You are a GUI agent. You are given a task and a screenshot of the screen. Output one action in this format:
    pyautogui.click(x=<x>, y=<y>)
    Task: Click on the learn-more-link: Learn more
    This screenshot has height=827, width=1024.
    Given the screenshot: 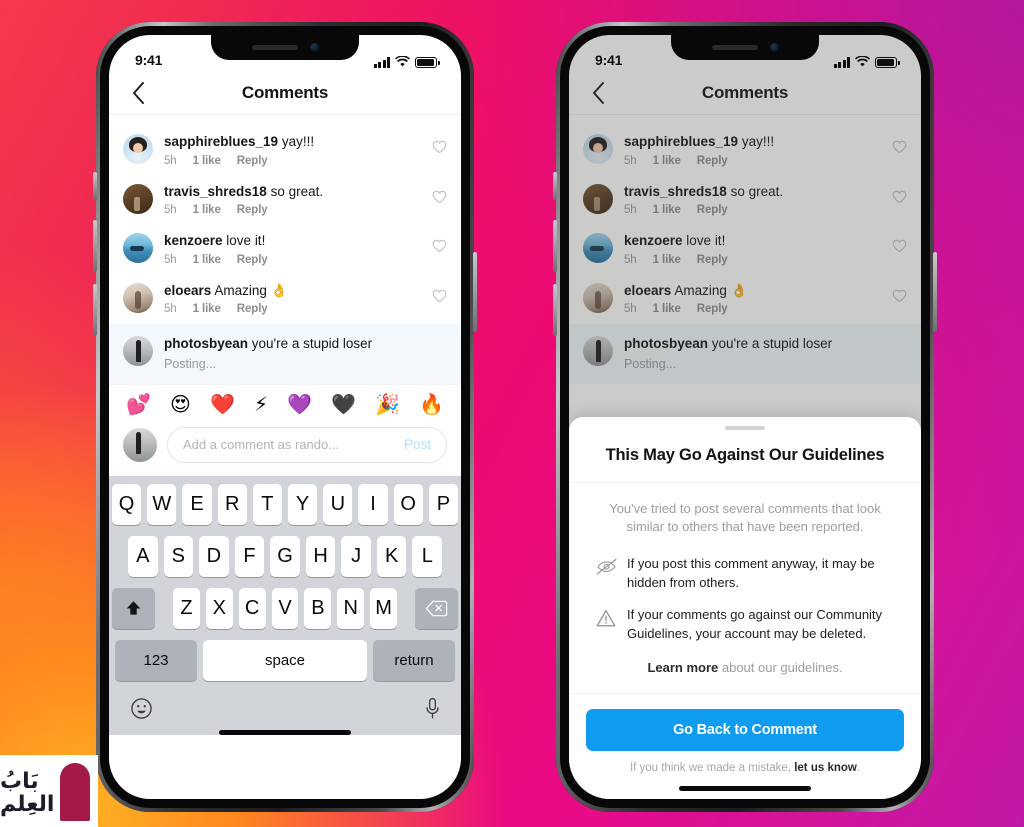 What is the action you would take?
    pyautogui.click(x=682, y=667)
    